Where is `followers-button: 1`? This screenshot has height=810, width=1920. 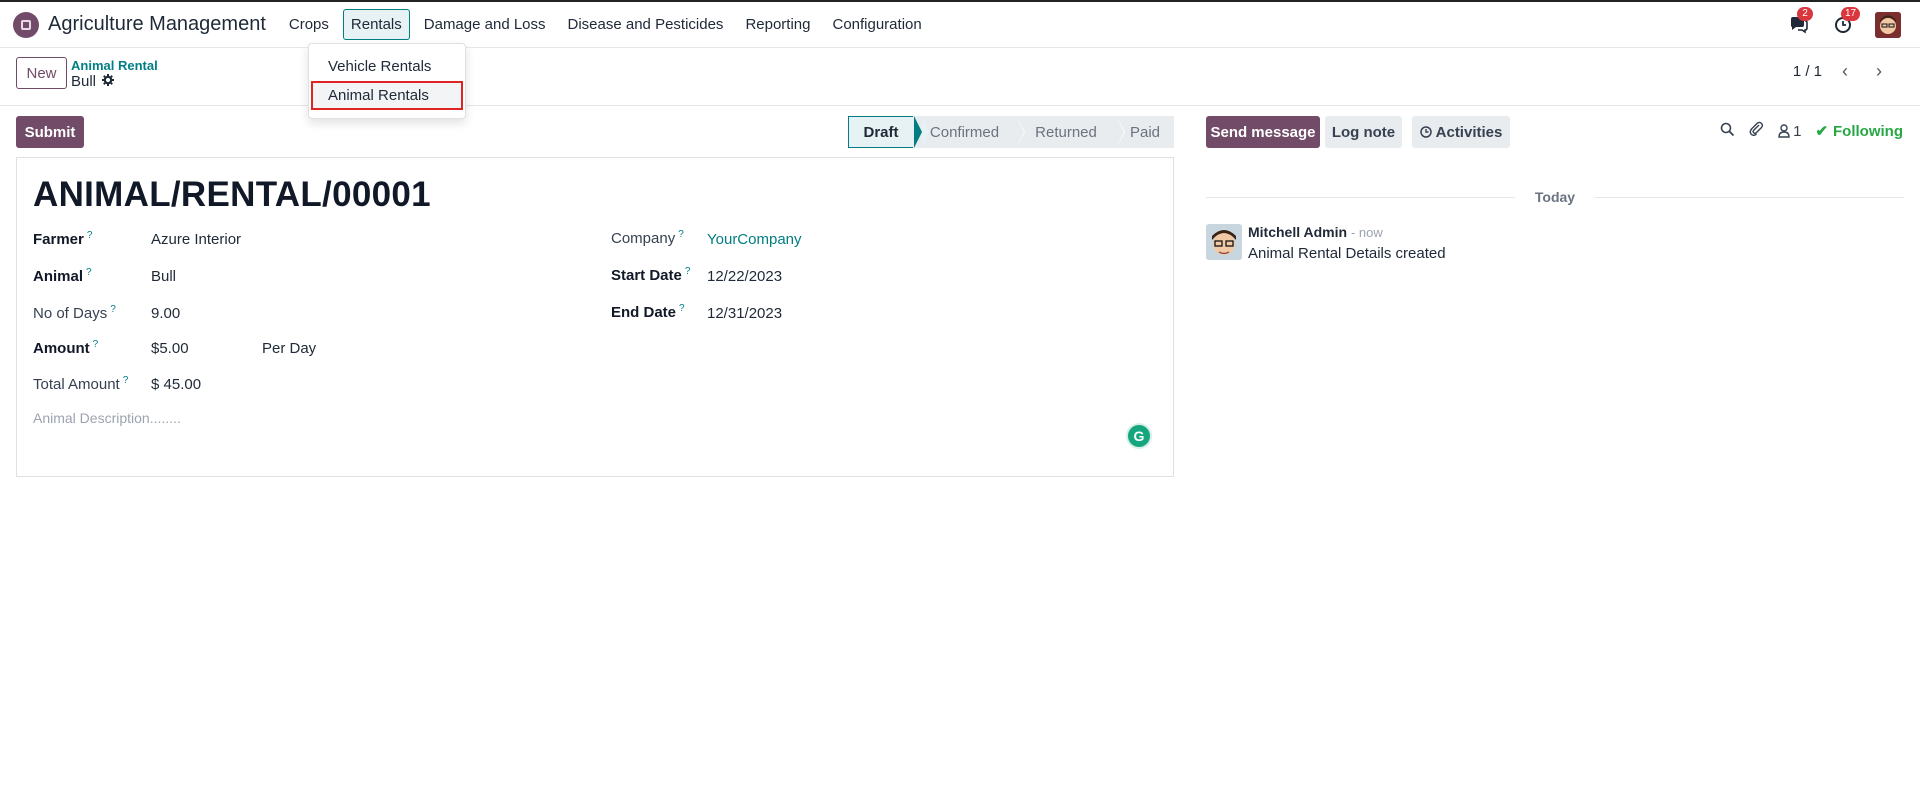 followers-button: 1 is located at coordinates (1789, 131).